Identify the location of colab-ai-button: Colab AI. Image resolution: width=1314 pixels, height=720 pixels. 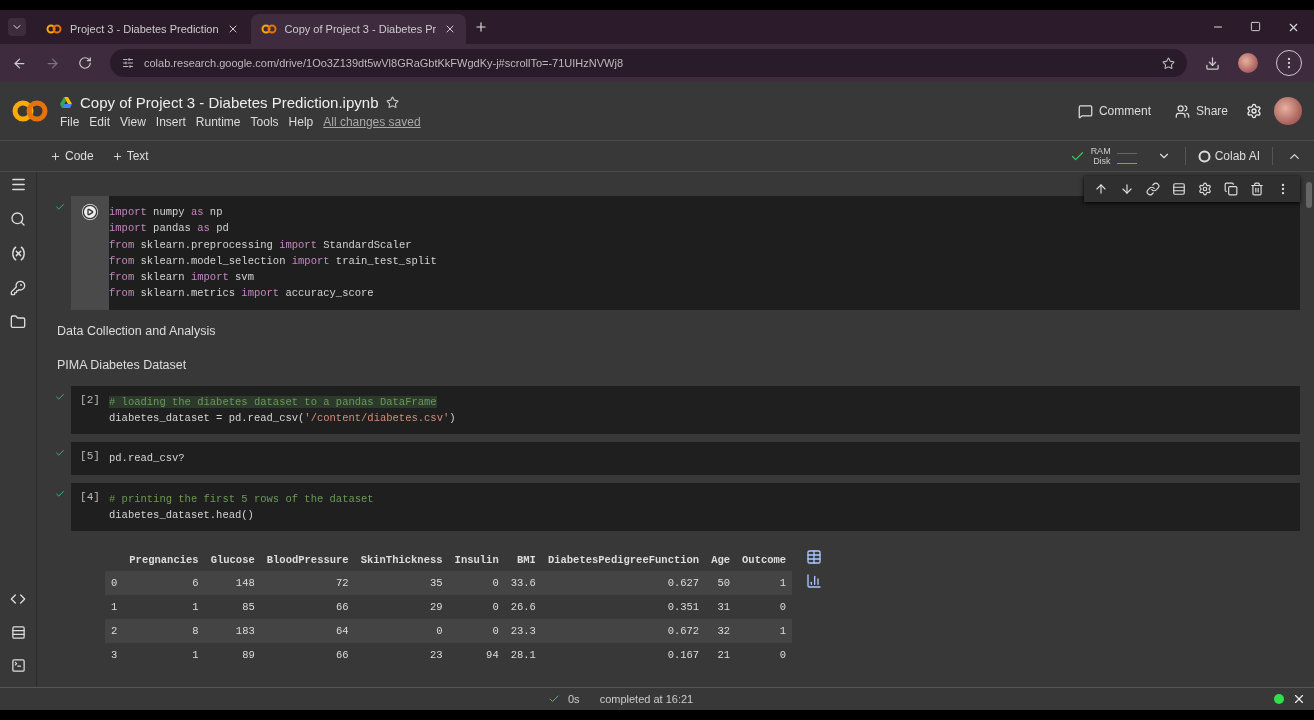
(1228, 156).